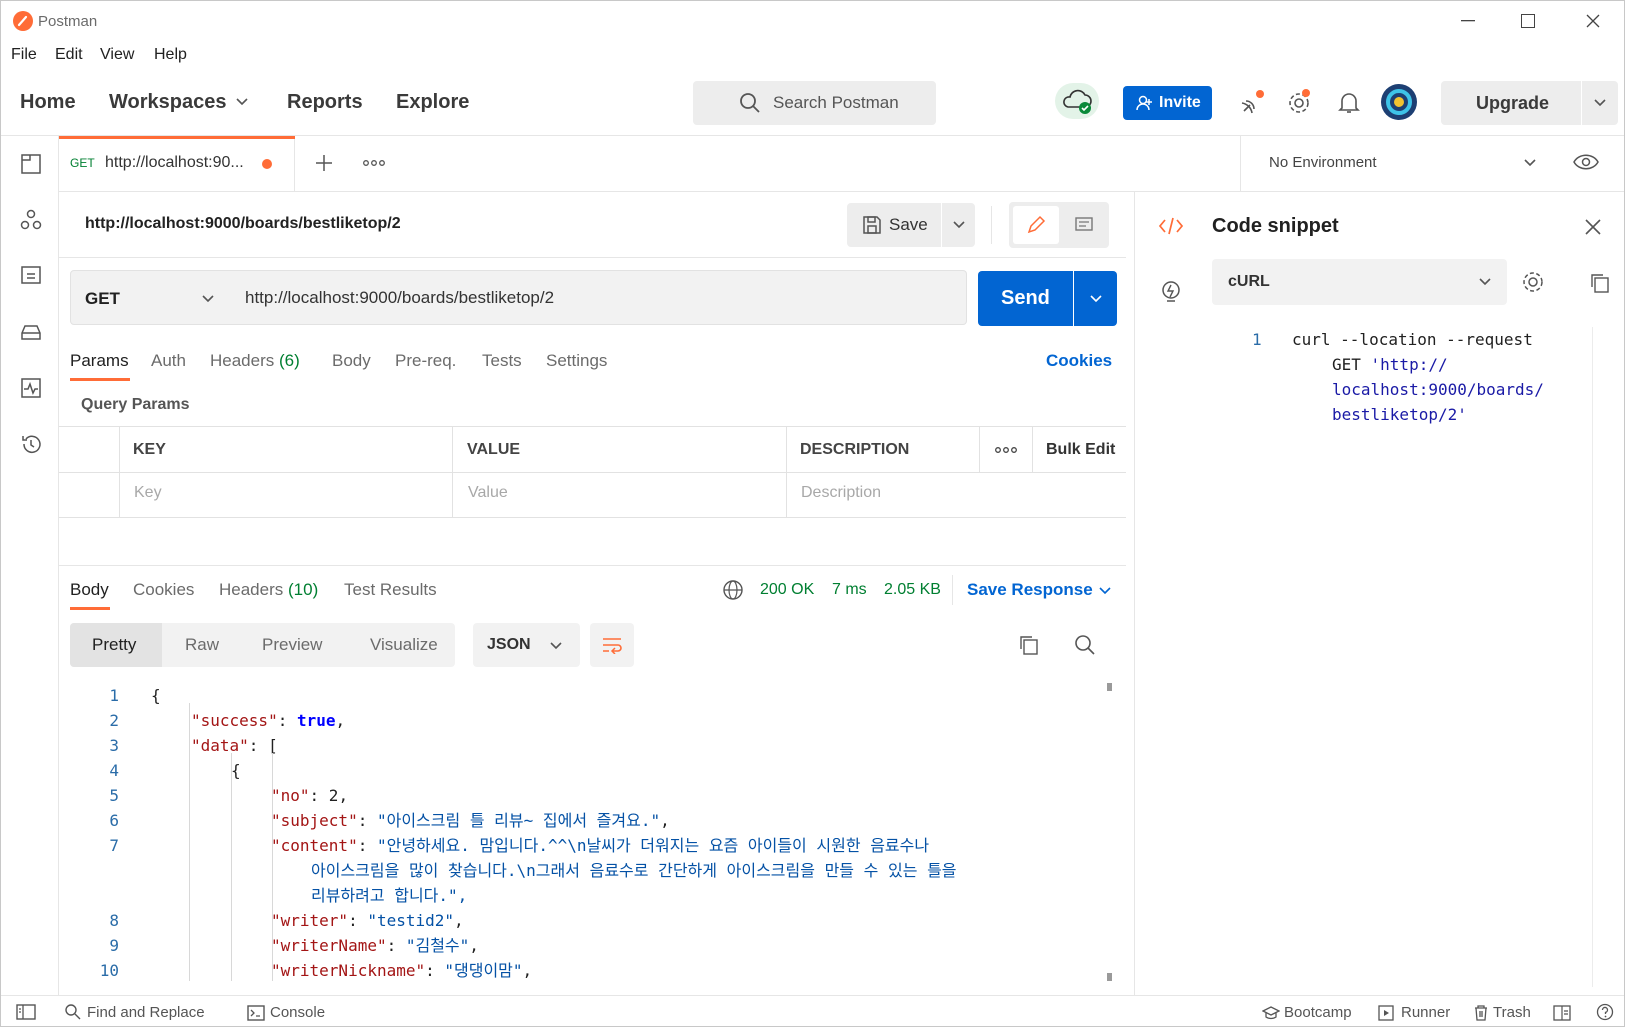 Image resolution: width=1625 pixels, height=1027 pixels. Describe the element at coordinates (48, 102) in the screenshot. I see `nav-home: Home` at that location.